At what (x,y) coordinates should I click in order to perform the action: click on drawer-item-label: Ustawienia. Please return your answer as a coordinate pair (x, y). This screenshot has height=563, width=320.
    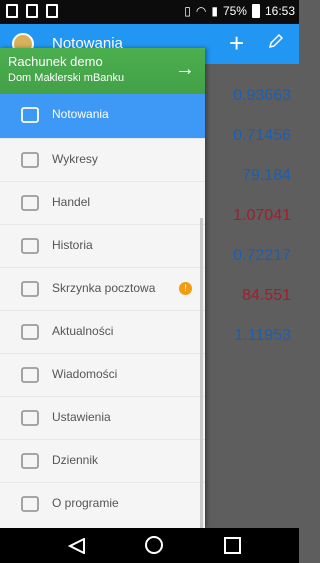
    Looking at the image, I should click on (81, 417).